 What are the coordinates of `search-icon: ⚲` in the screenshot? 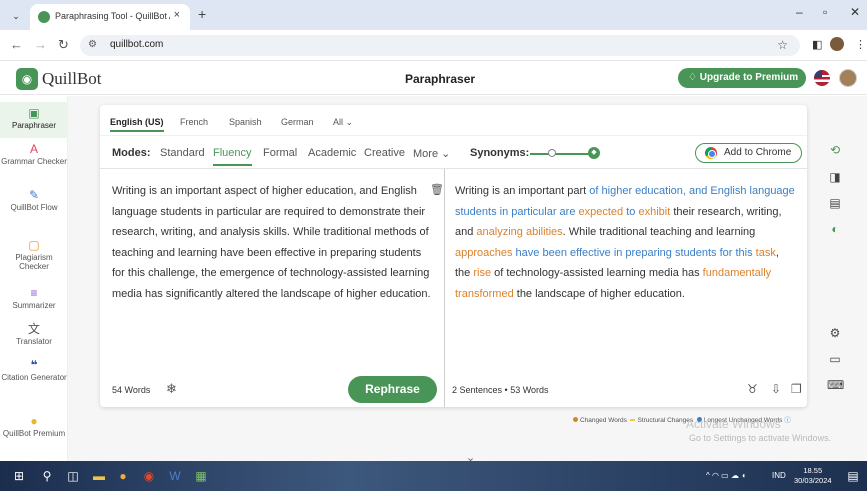 It's located at (47, 476).